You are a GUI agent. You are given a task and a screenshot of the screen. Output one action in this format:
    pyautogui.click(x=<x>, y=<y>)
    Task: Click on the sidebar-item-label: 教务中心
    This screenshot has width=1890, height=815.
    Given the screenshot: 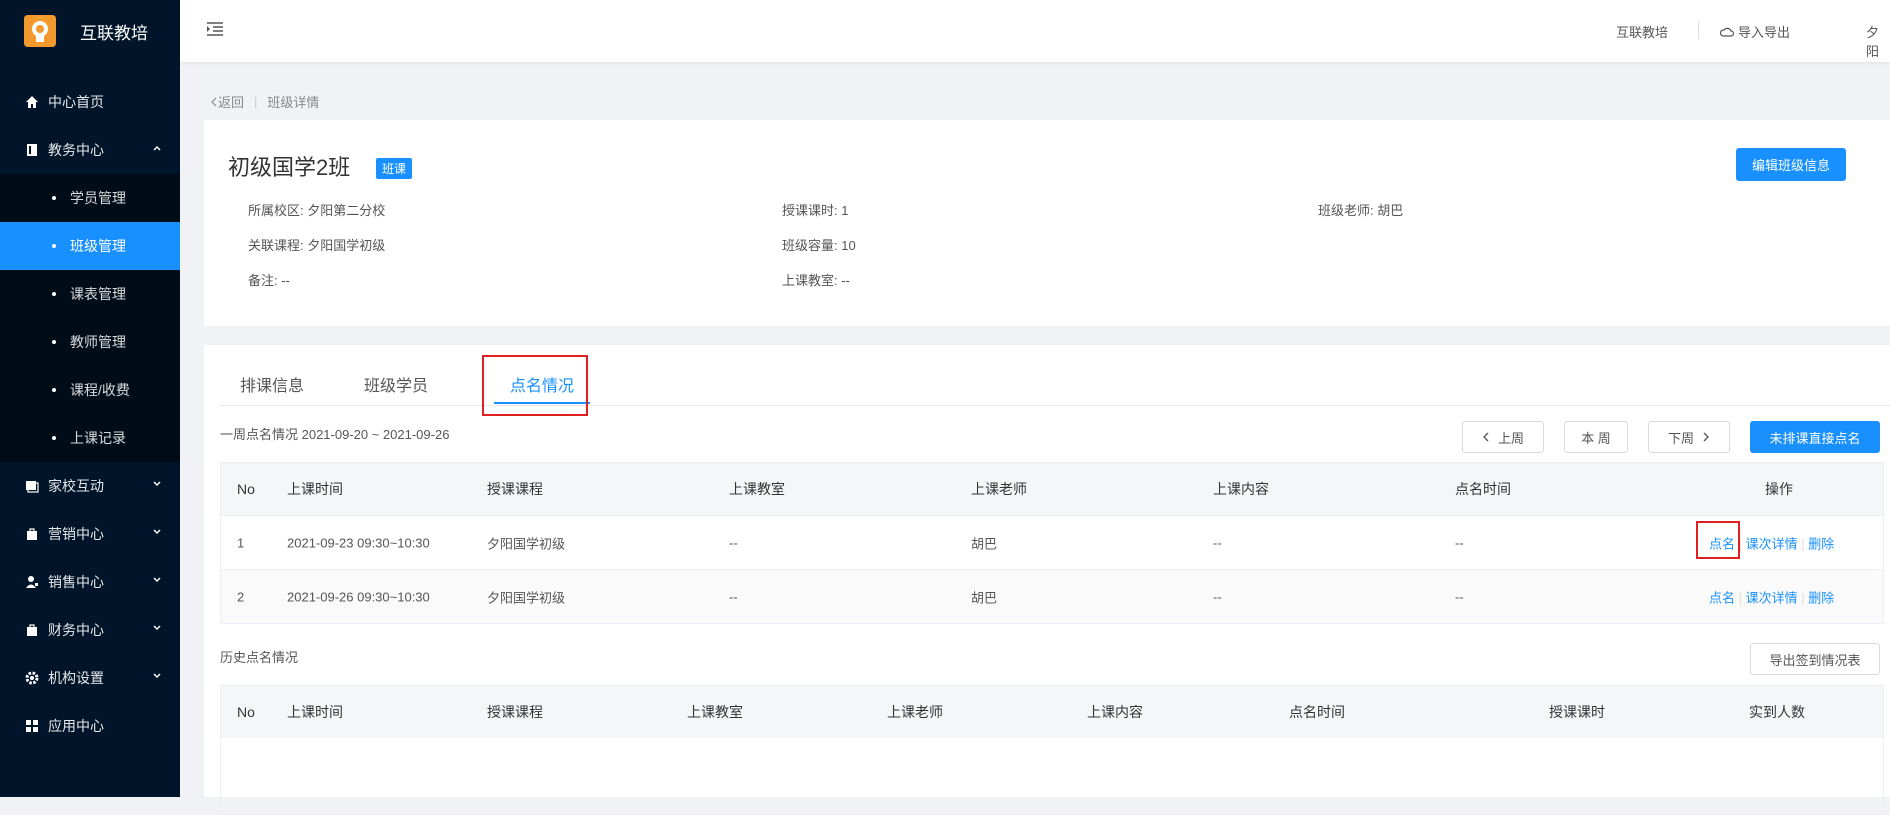 What is the action you would take?
    pyautogui.click(x=76, y=150)
    